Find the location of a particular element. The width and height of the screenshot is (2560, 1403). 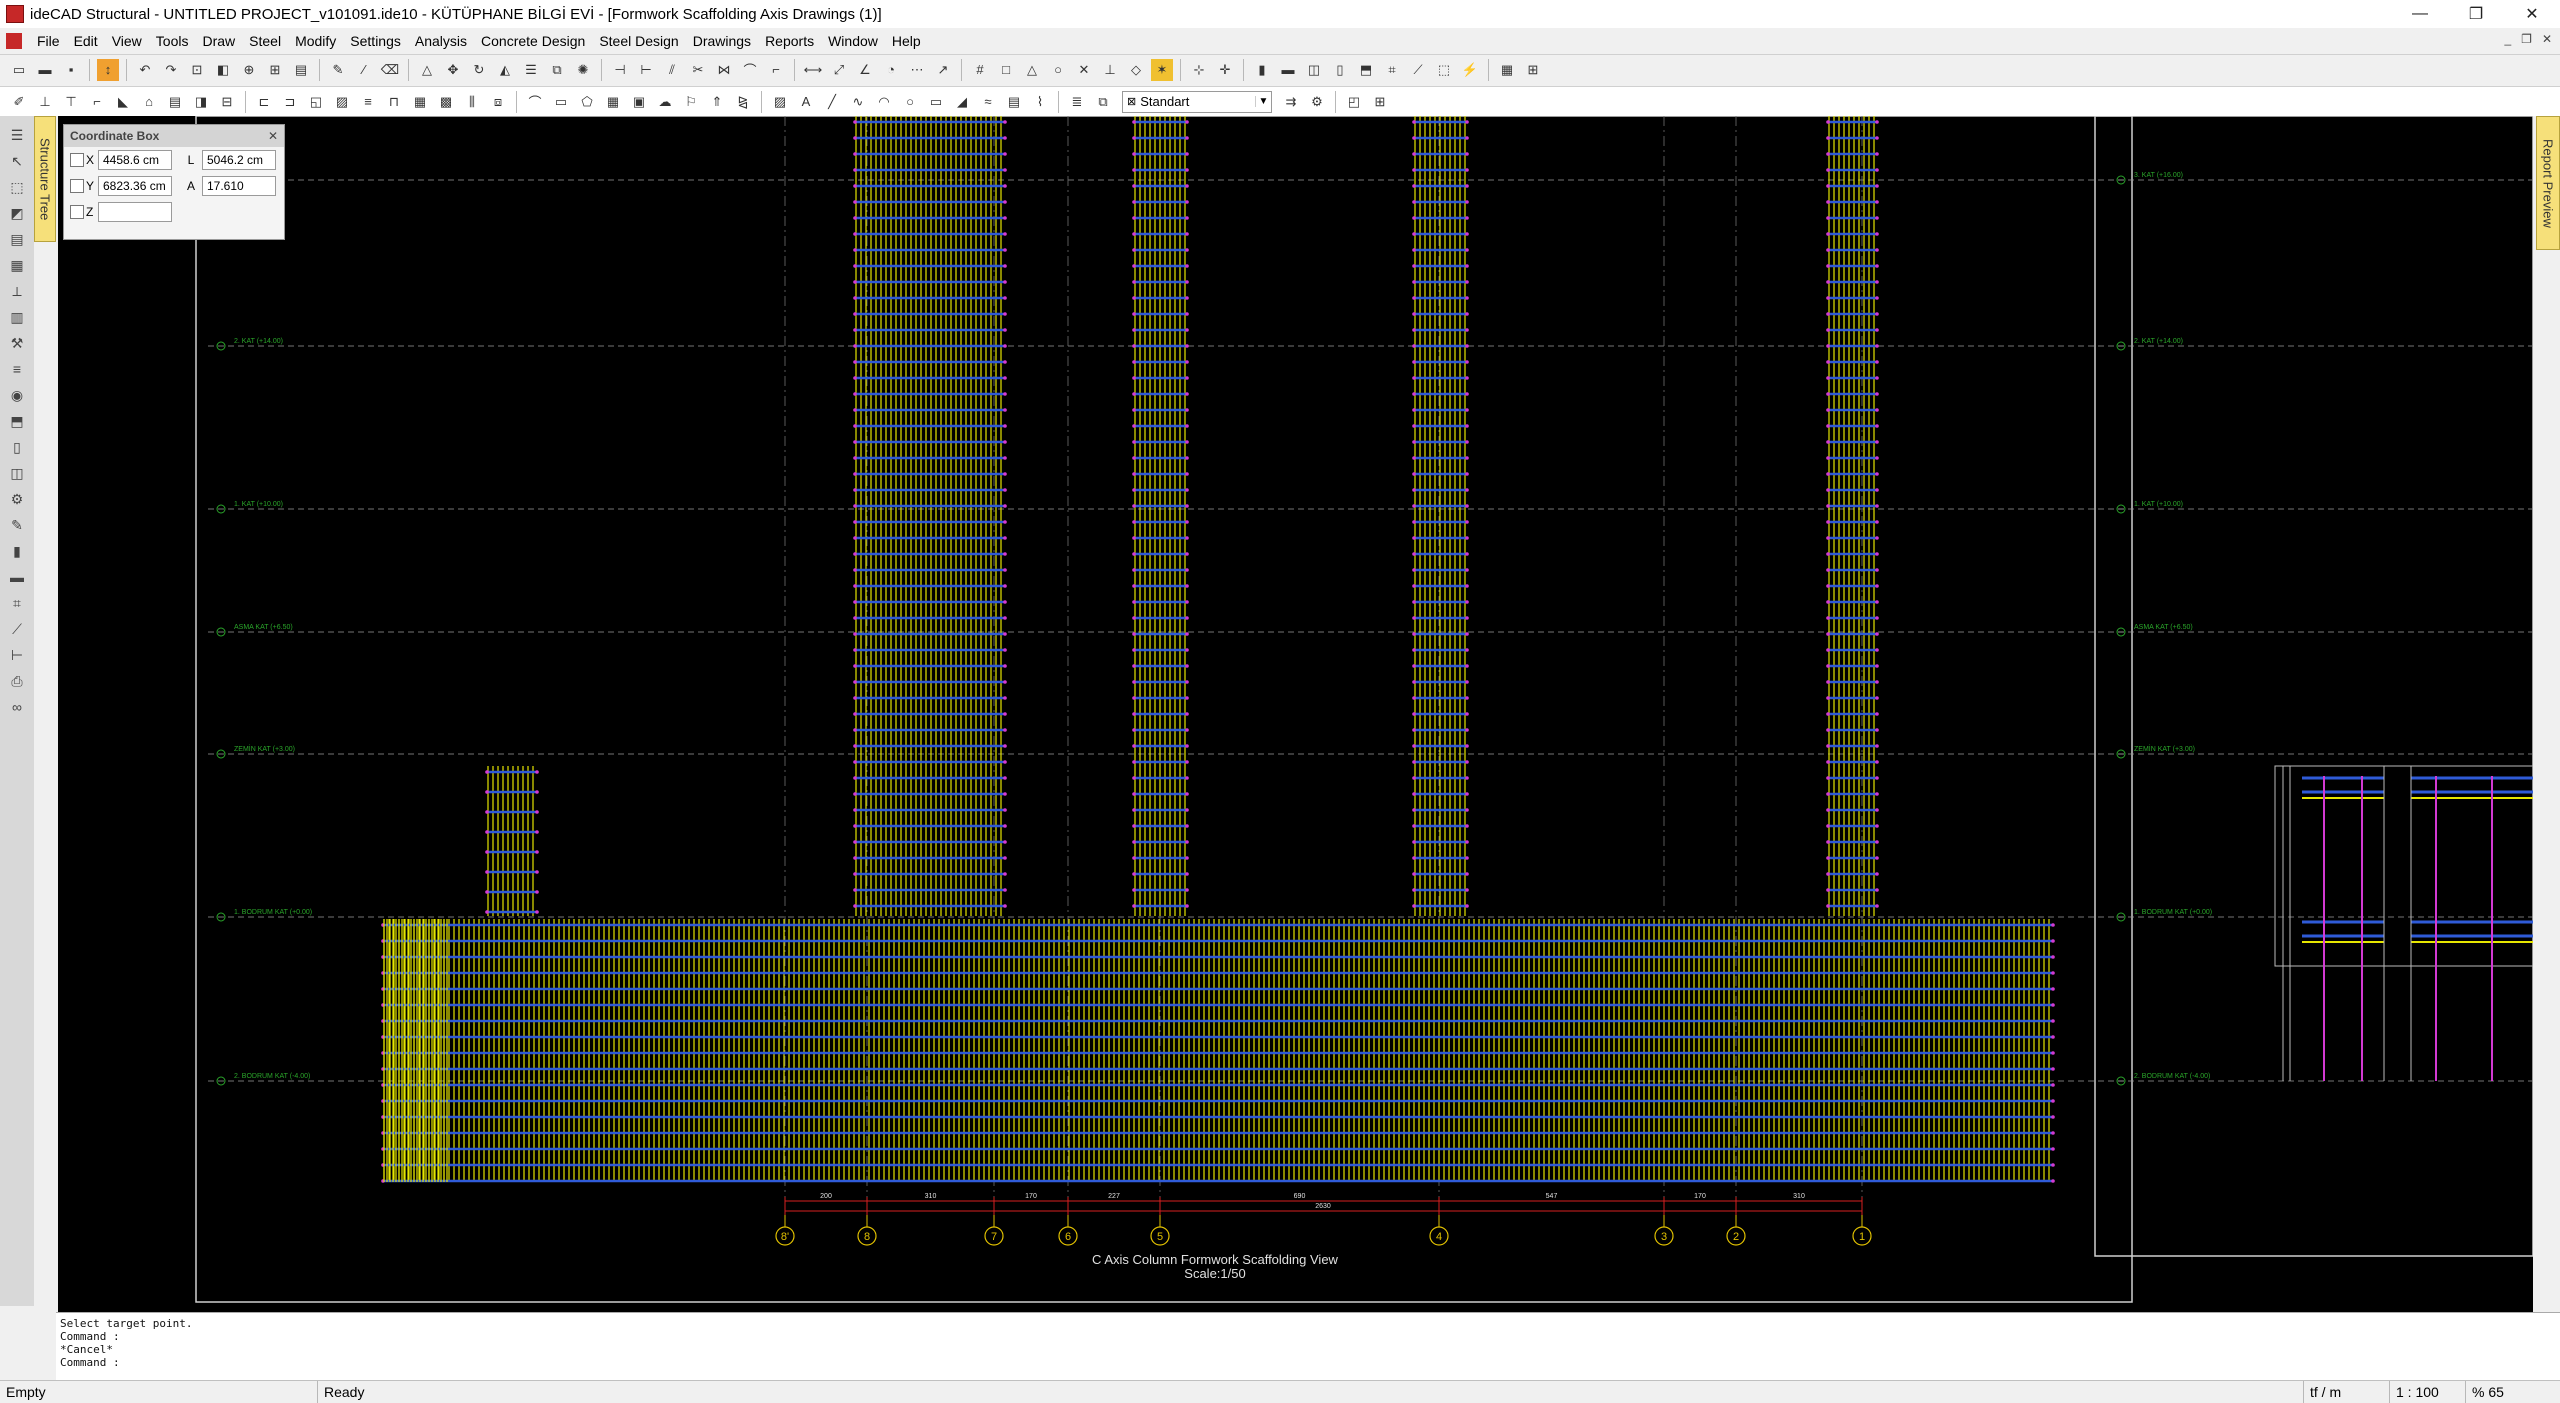

structure-tree-tab: Structure Tree is located at coordinates (45, 179).